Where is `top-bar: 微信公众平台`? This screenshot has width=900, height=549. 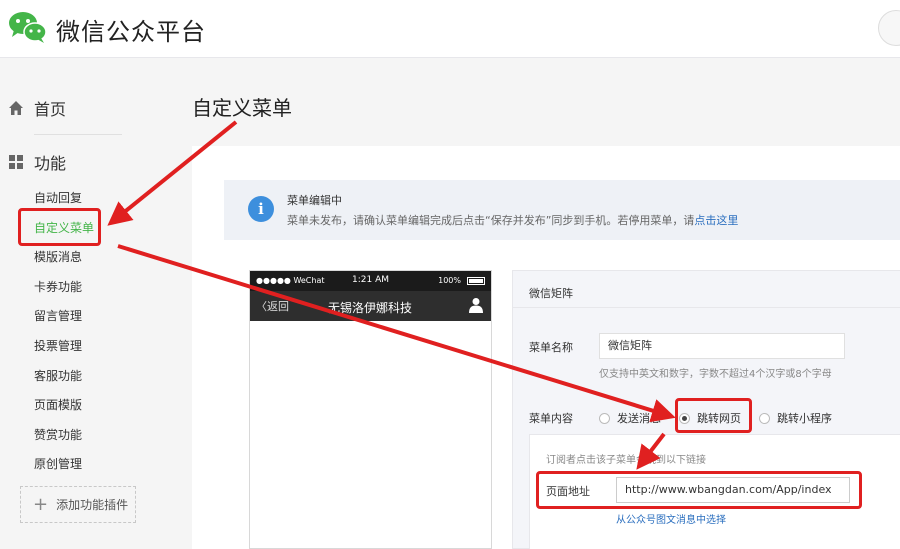
top-bar: 微信公众平台 is located at coordinates (450, 29).